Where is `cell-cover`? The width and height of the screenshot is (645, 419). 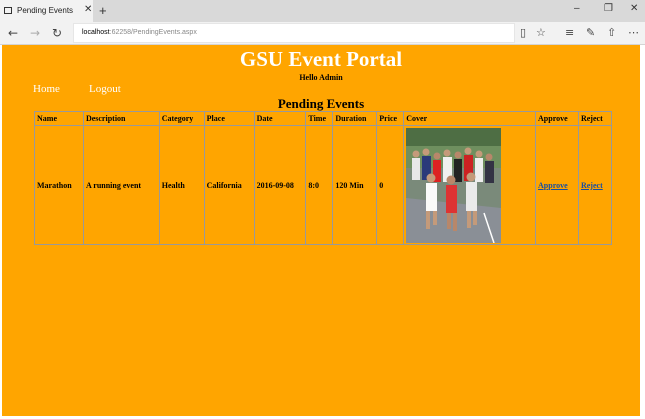 cell-cover is located at coordinates (470, 185).